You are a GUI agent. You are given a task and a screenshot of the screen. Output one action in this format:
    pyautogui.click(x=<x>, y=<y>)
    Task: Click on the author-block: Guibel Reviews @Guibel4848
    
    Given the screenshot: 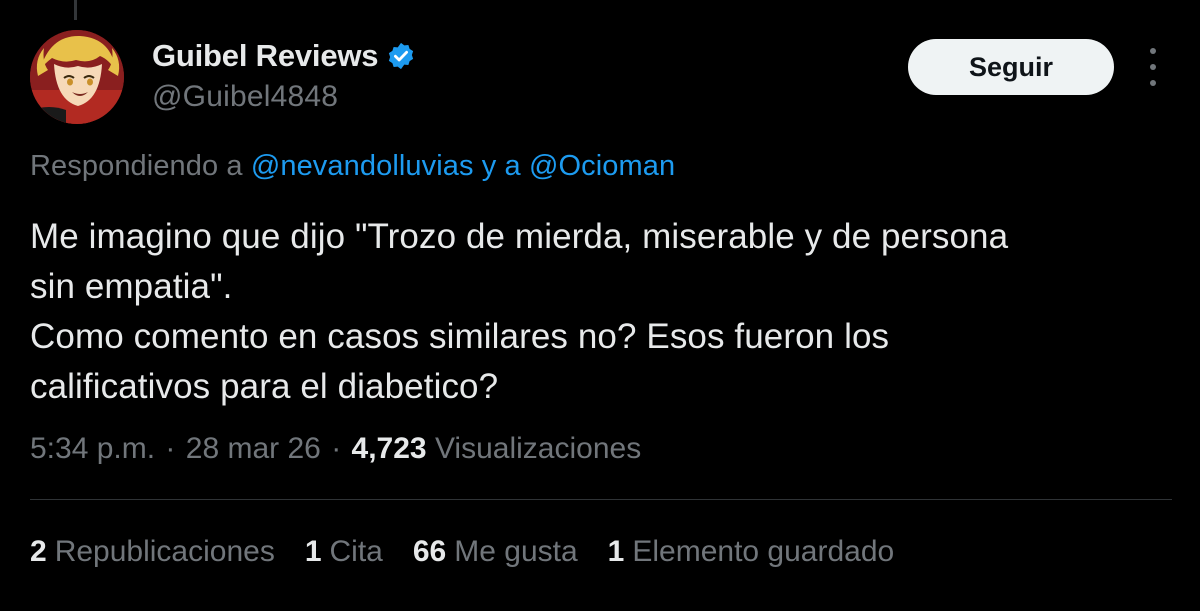 What is the action you would take?
    pyautogui.click(x=284, y=75)
    